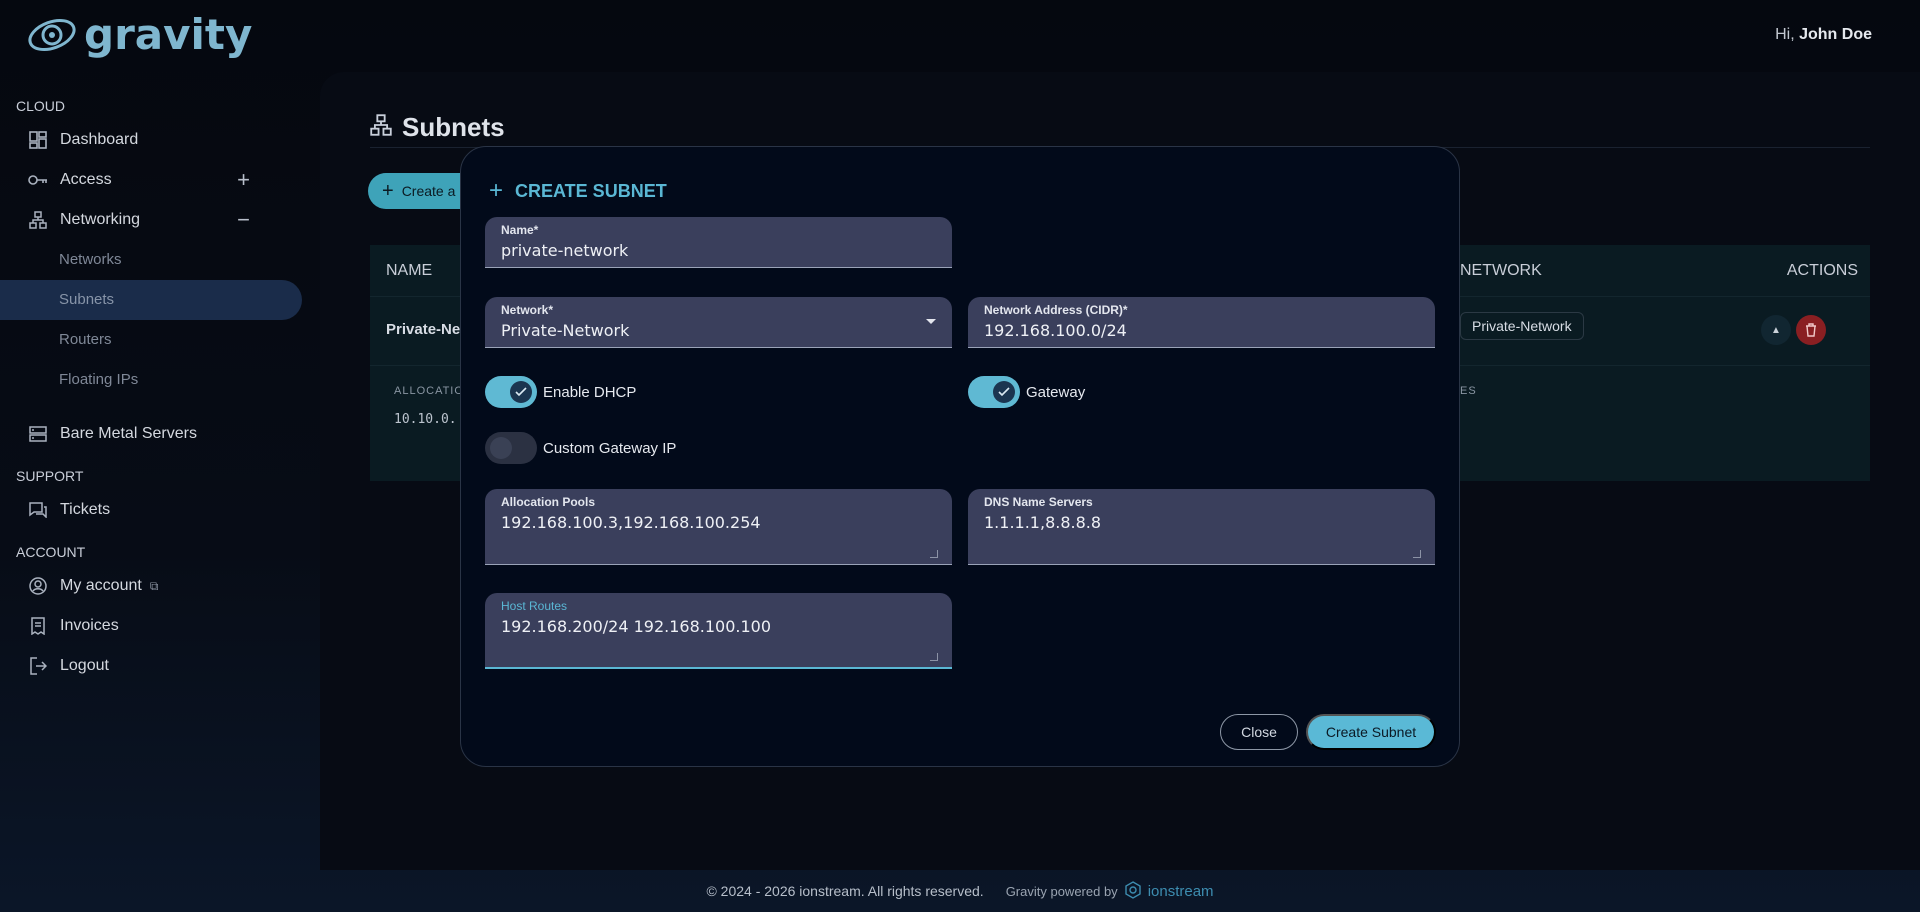 The width and height of the screenshot is (1920, 912). I want to click on plus-icon: +, so click(496, 190).